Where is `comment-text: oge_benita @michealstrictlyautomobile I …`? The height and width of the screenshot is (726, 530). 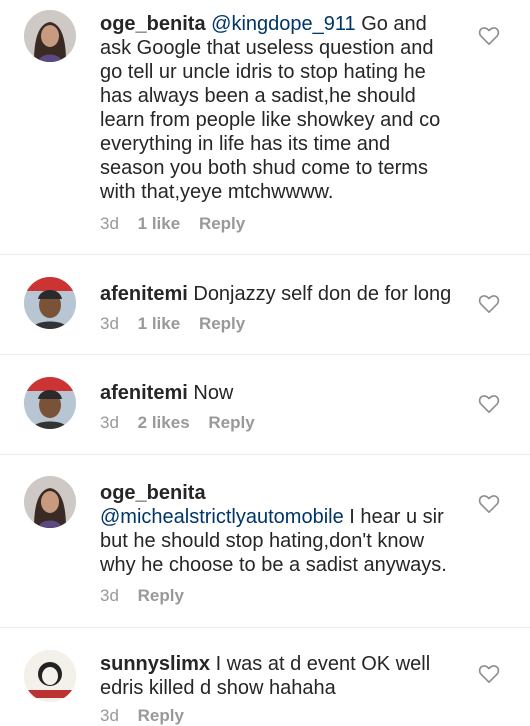
comment-text: oge_benita @michealstrictlyautomobile I … is located at coordinates (282, 529).